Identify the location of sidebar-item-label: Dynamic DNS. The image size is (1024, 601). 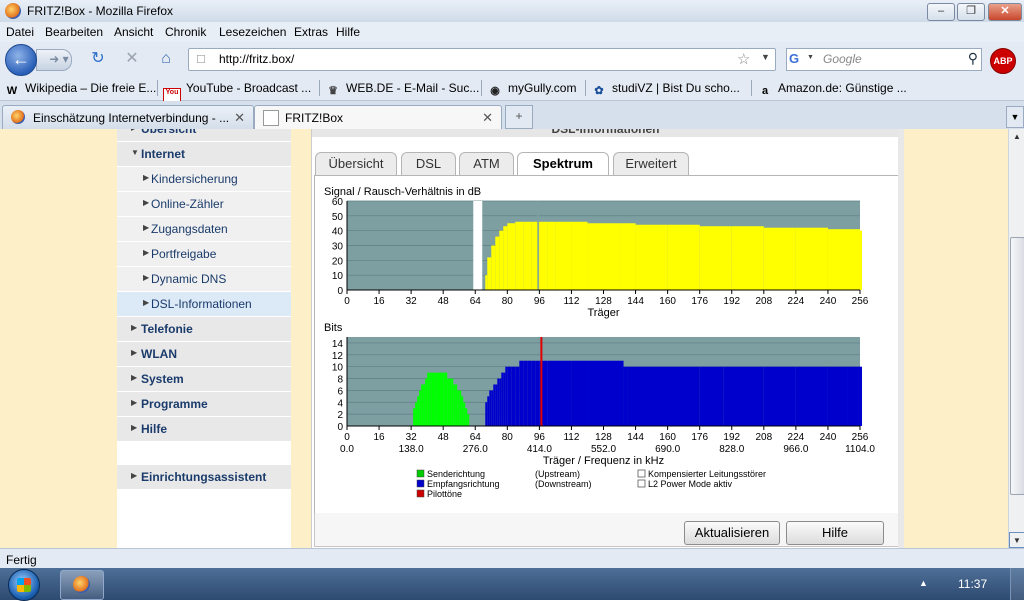
(189, 279).